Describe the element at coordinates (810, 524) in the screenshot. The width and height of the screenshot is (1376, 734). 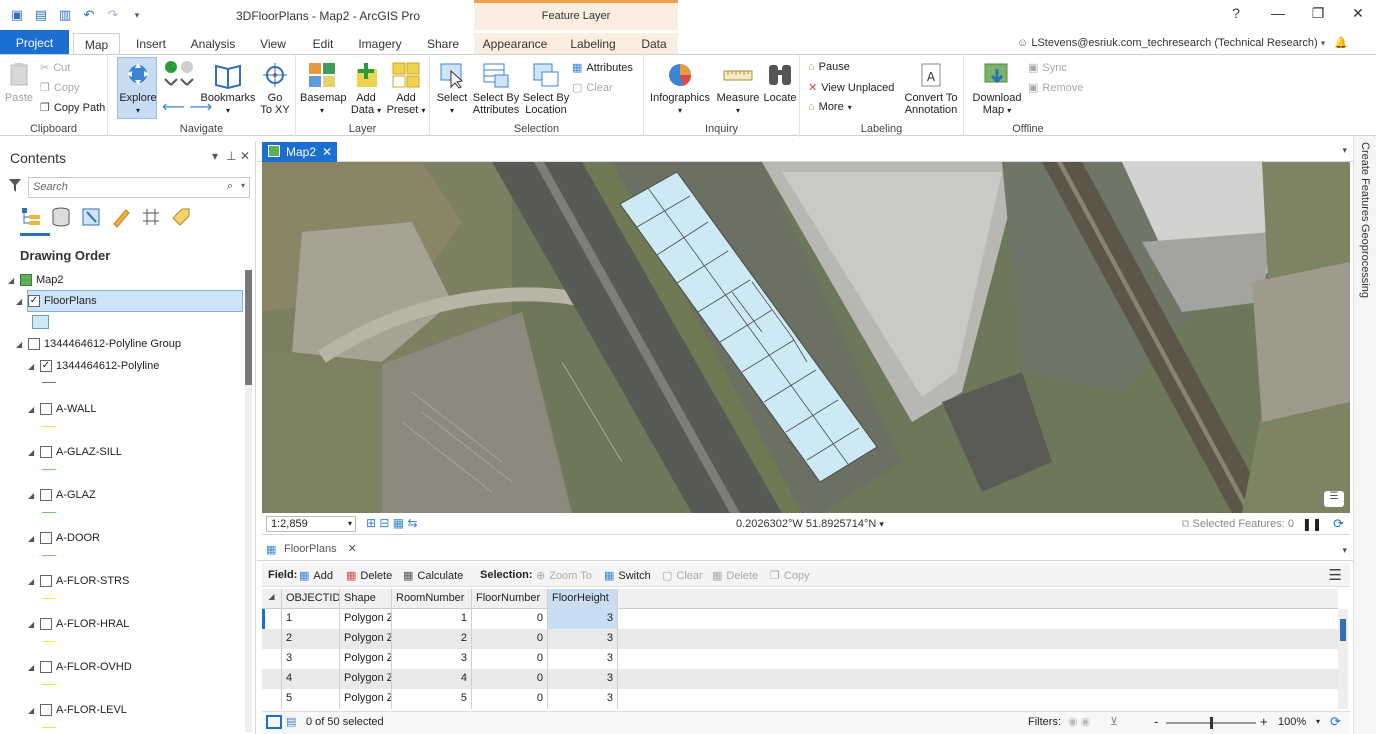
I see `coordinate-readout: 0.2026302°W 51.8925714°N ▾` at that location.